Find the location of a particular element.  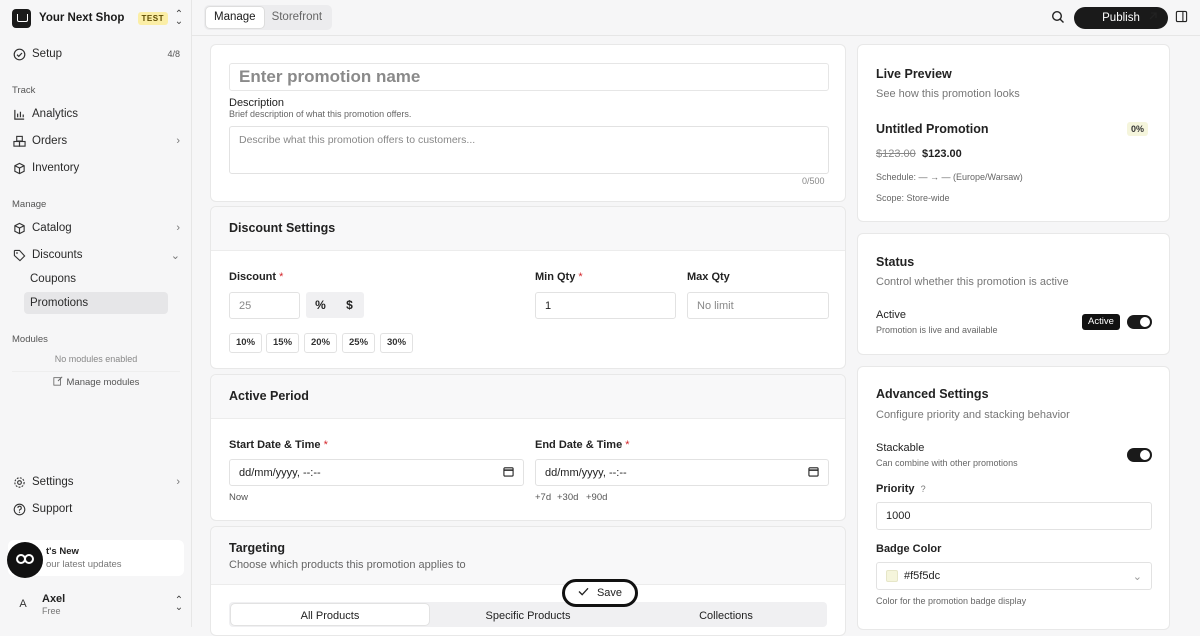

preview-scope: Scope: Store-wide is located at coordinates (913, 198).